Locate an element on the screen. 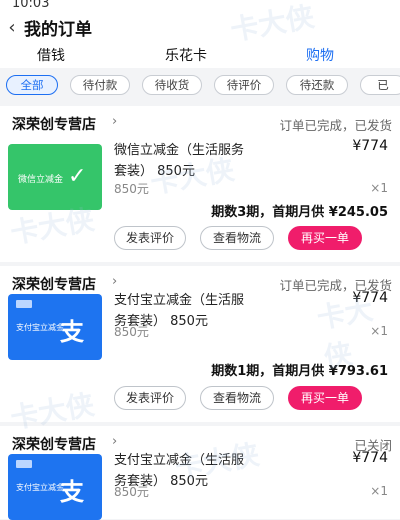 The height and width of the screenshot is (520, 400). tab-shopping: 购物 is located at coordinates (320, 55).